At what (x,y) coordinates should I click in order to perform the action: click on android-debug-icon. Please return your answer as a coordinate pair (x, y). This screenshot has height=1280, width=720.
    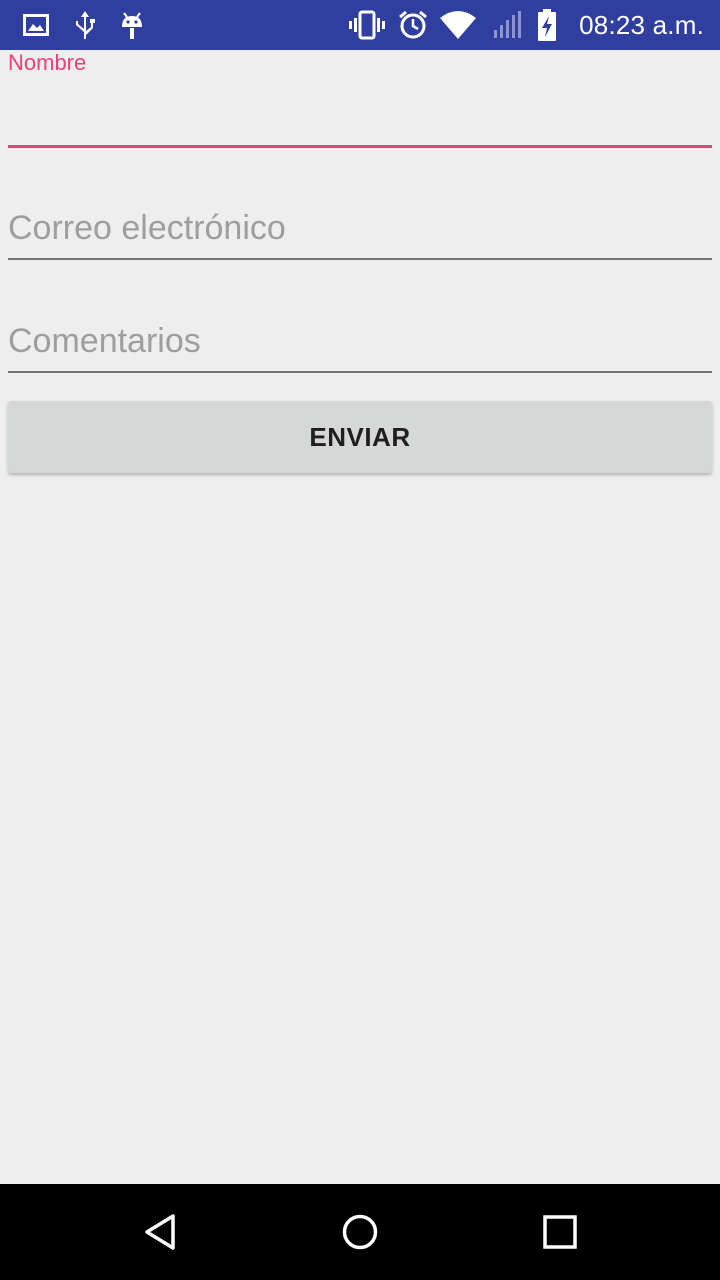
    Looking at the image, I should click on (132, 25).